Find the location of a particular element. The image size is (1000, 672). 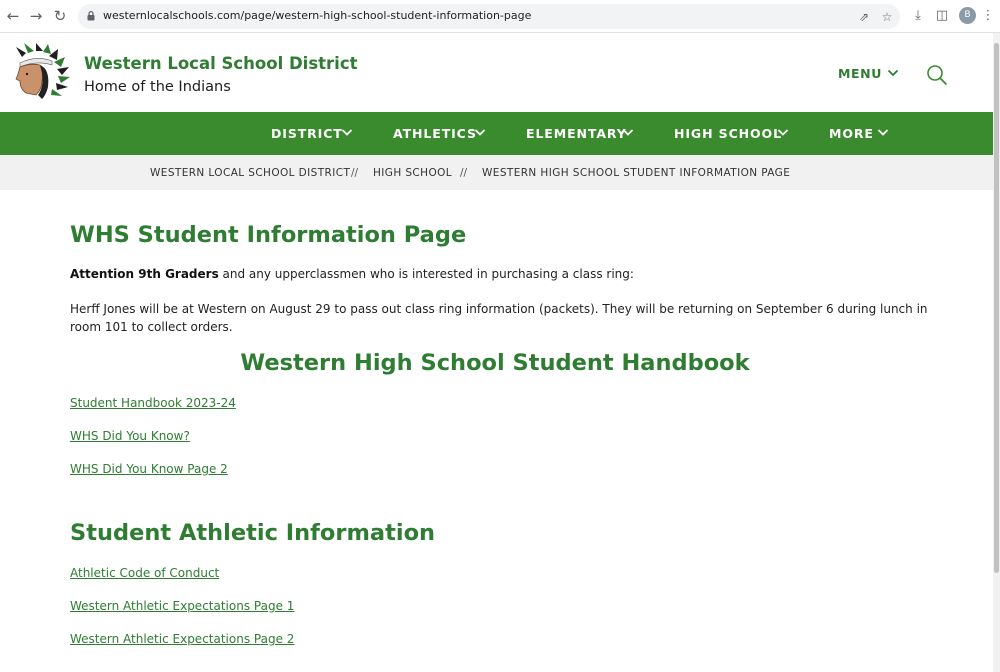

forward-icon: → is located at coordinates (36, 16).